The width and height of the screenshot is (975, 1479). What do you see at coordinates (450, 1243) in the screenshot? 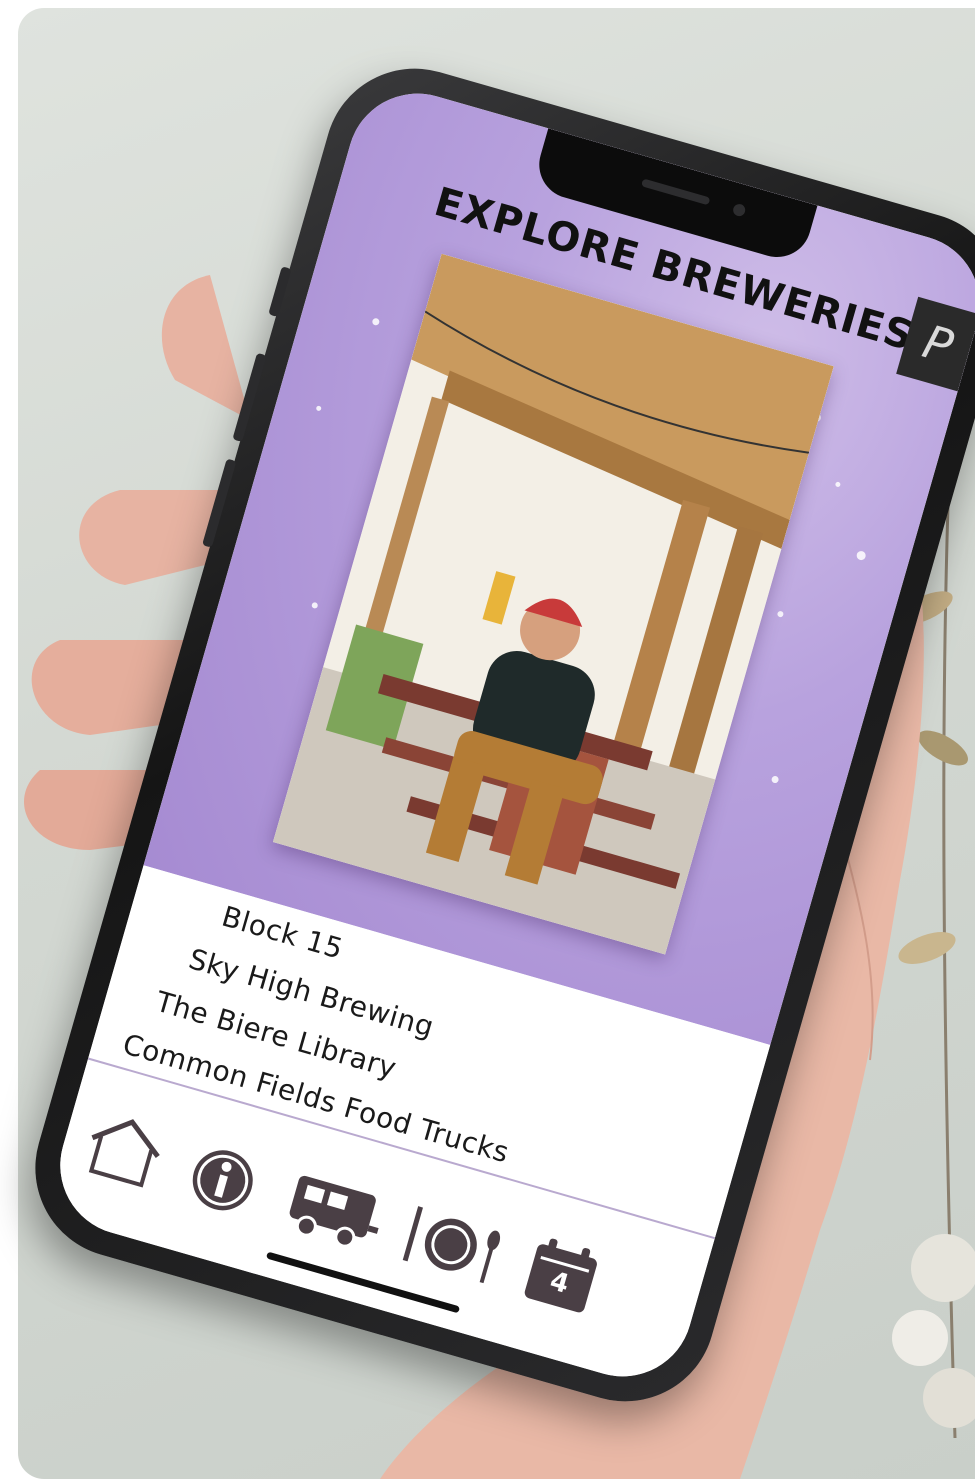
I see `dining-icon` at bounding box center [450, 1243].